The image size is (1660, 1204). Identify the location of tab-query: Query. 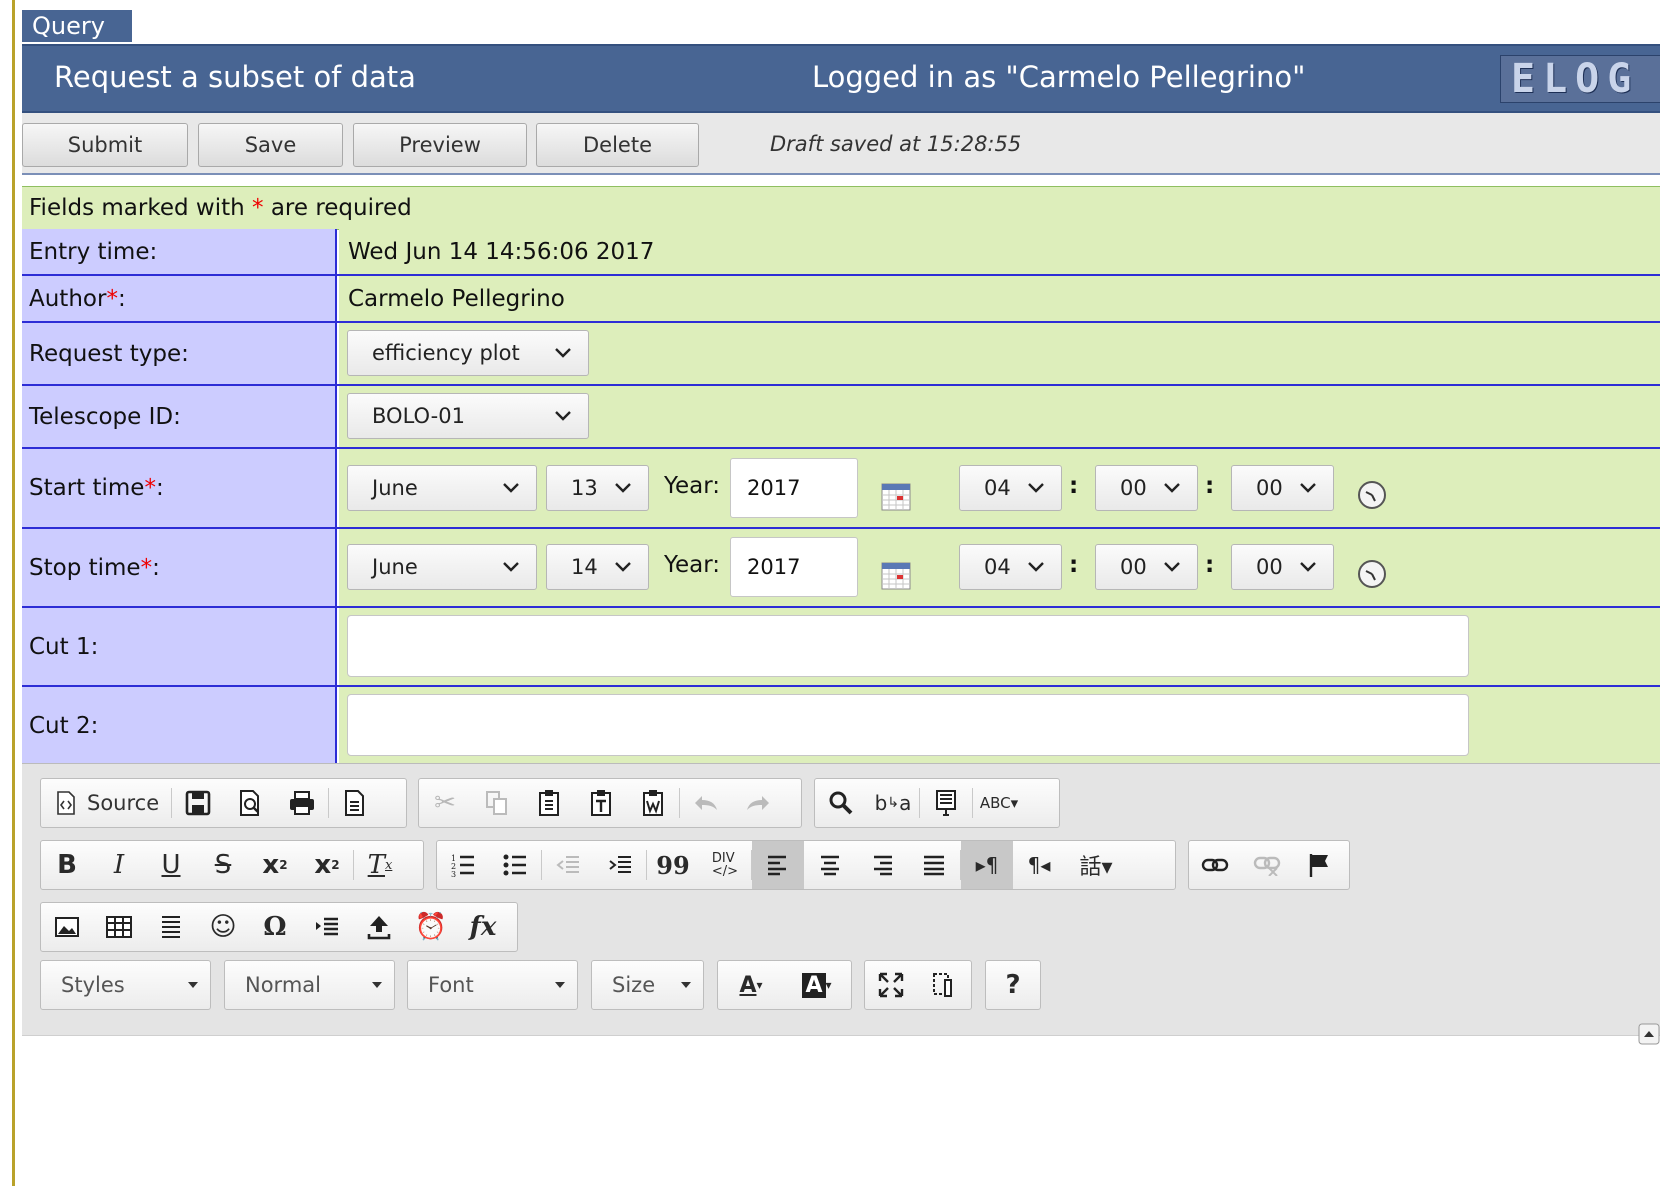
(77, 26).